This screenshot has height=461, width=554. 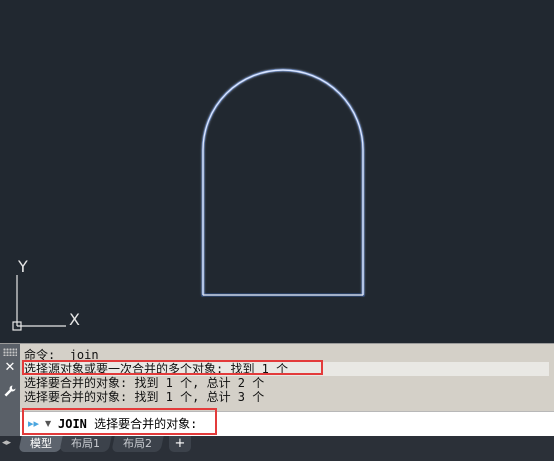 What do you see at coordinates (286, 369) in the screenshot?
I see `history-line: 选择源对象或要一次合并的多个对象: 找到 1 个` at bounding box center [286, 369].